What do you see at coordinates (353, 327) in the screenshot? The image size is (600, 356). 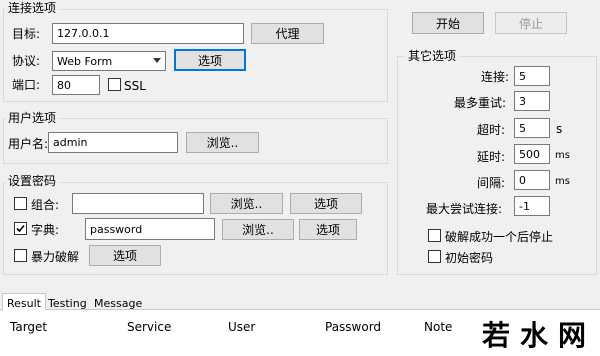 I see `column-header-password: Password` at bounding box center [353, 327].